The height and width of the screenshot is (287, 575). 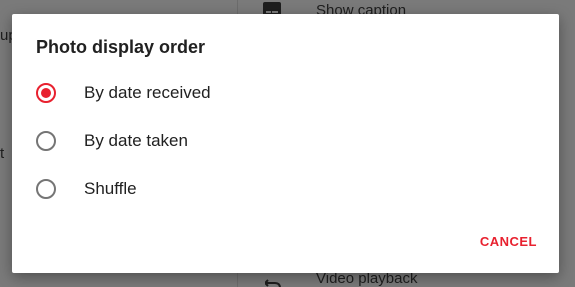 I want to click on option-label: By date received, so click(x=147, y=92).